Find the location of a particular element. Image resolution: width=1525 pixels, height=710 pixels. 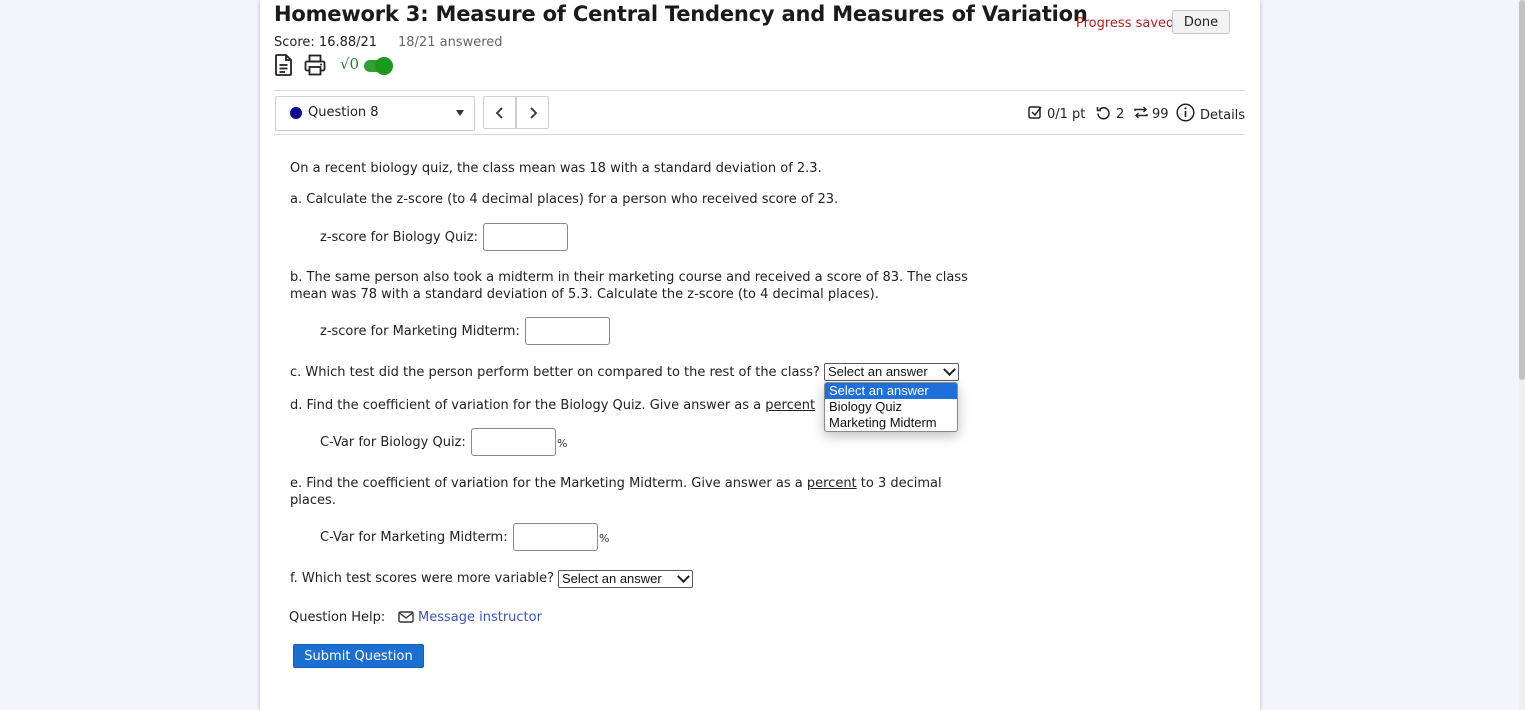

math-entry-toggle is located at coordinates (378, 66).